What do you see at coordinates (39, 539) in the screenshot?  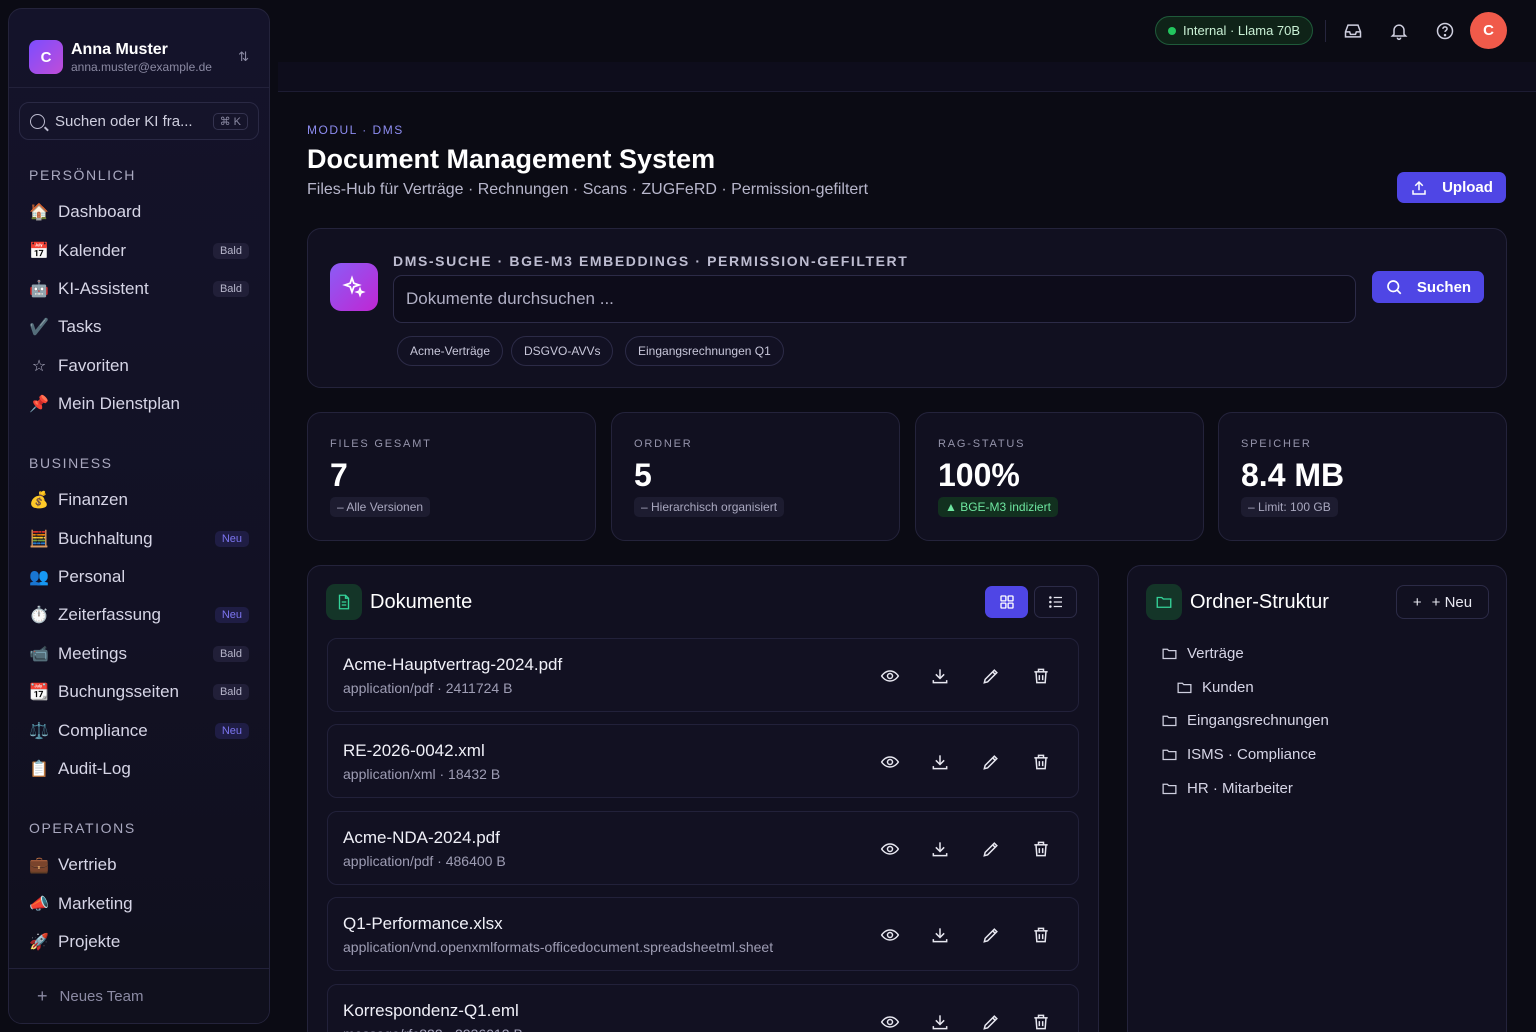 I see `nav-item-icon: 🧮` at bounding box center [39, 539].